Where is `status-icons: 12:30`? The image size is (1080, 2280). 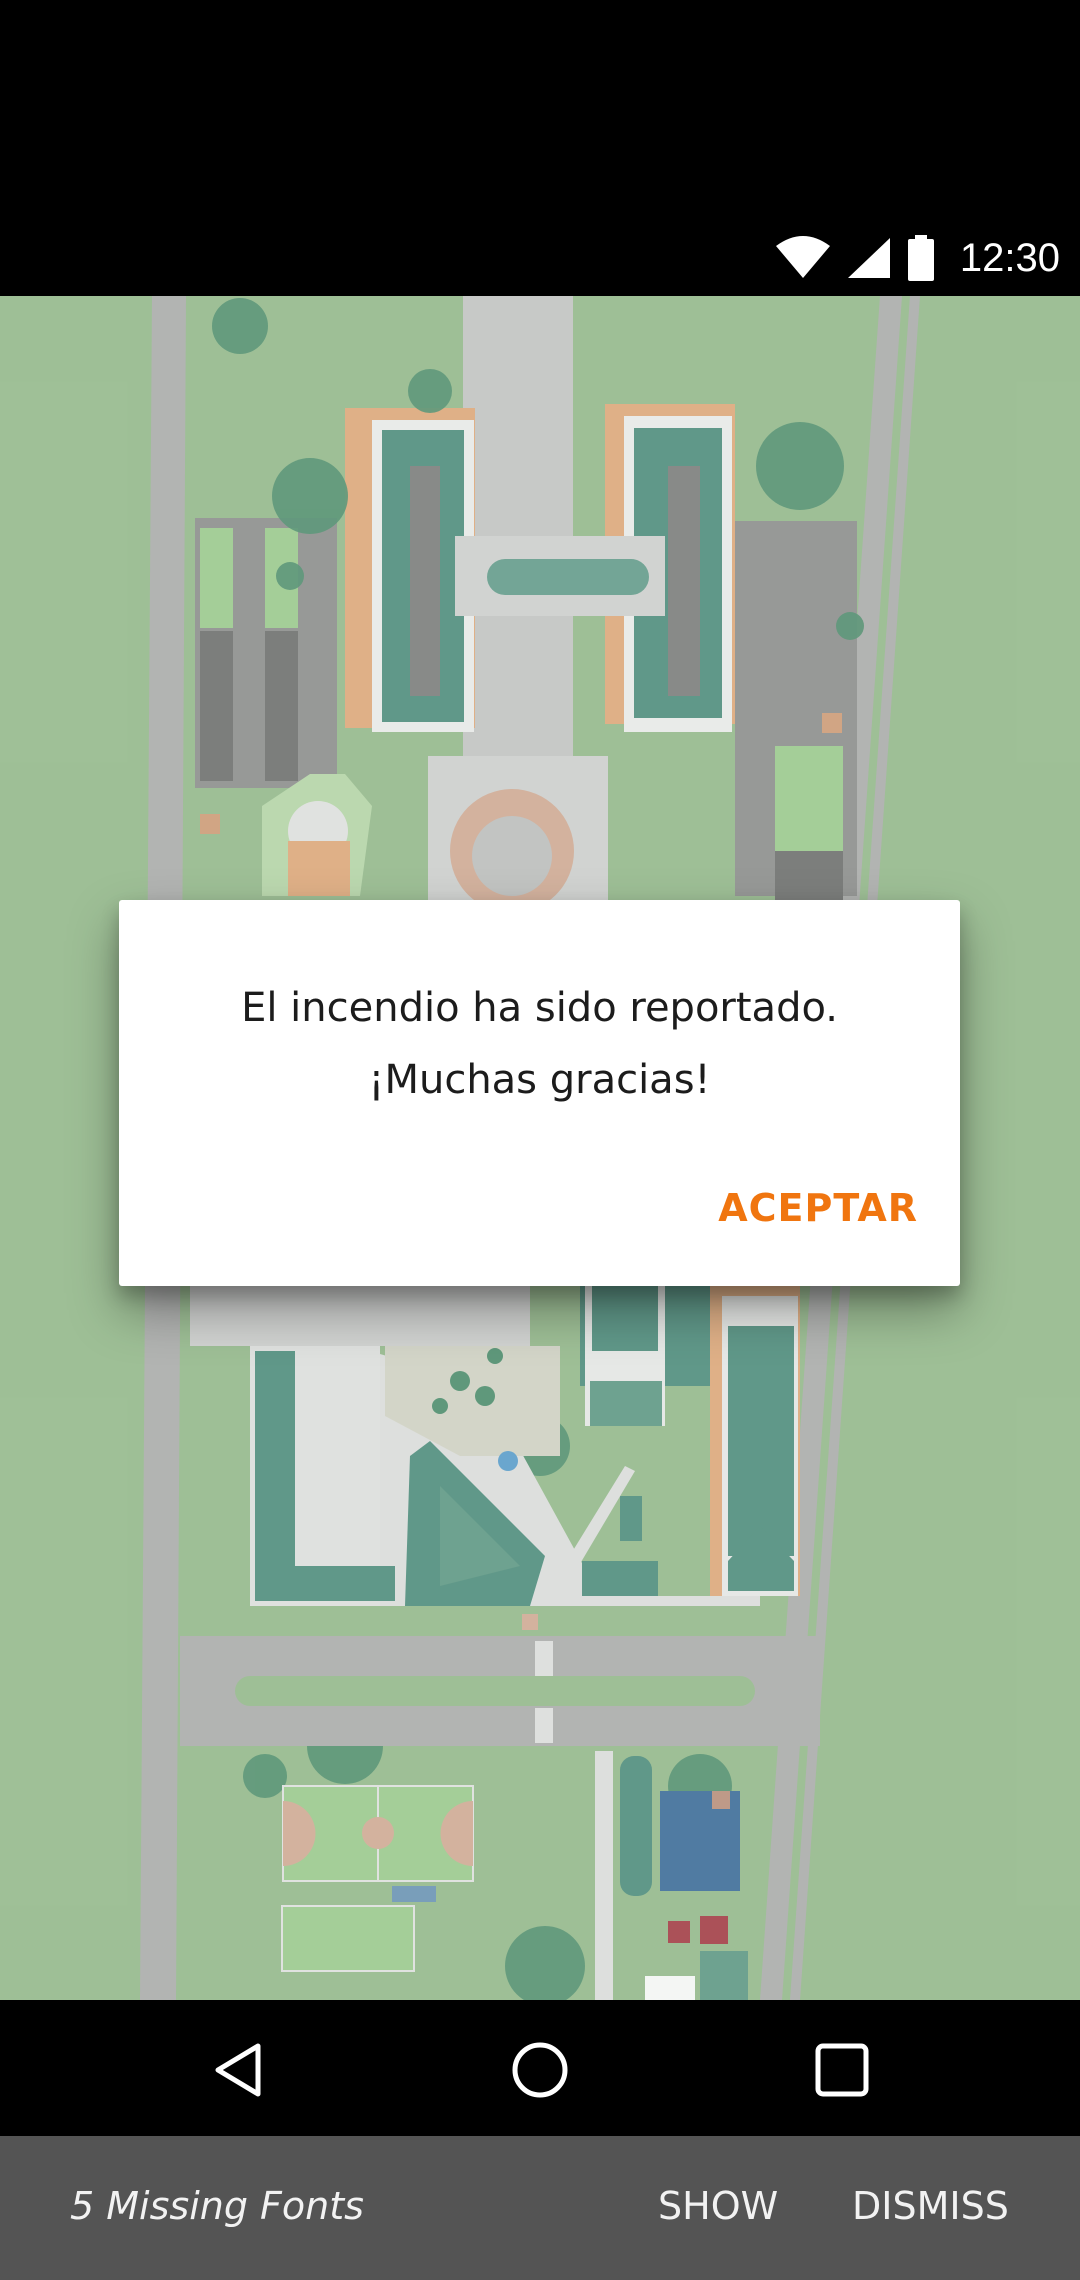 status-icons: 12:30 is located at coordinates (917, 258).